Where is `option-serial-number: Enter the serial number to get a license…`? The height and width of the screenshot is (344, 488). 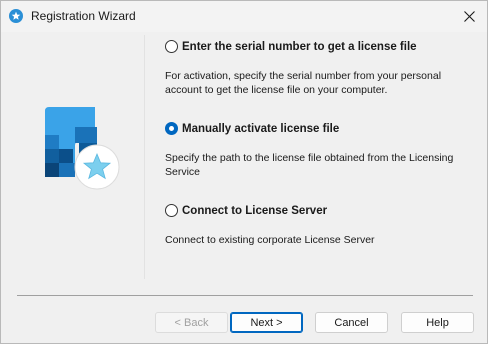 option-serial-number: Enter the serial number to get a license… is located at coordinates (291, 46).